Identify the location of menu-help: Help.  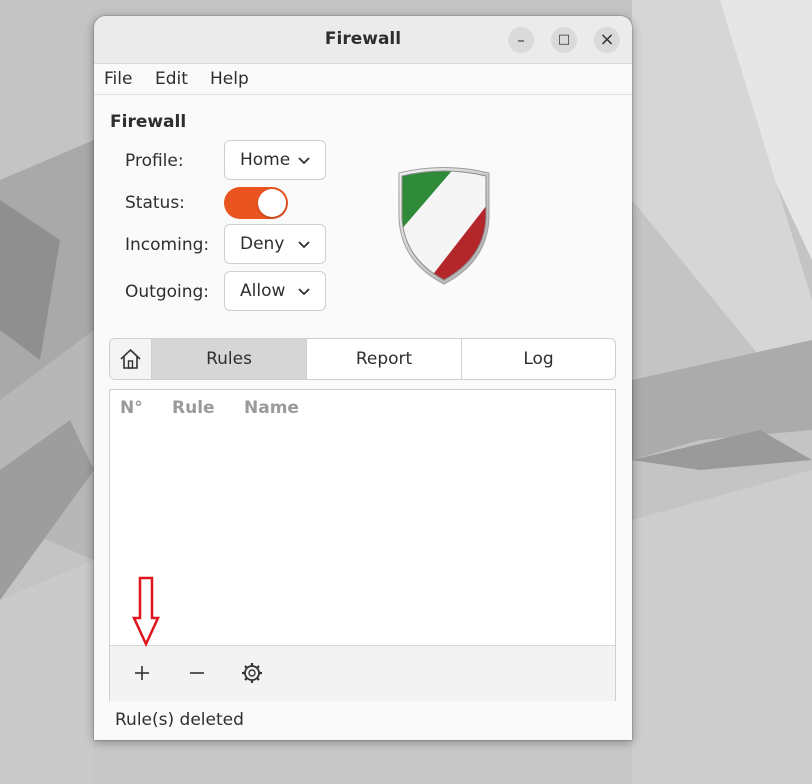
(229, 79).